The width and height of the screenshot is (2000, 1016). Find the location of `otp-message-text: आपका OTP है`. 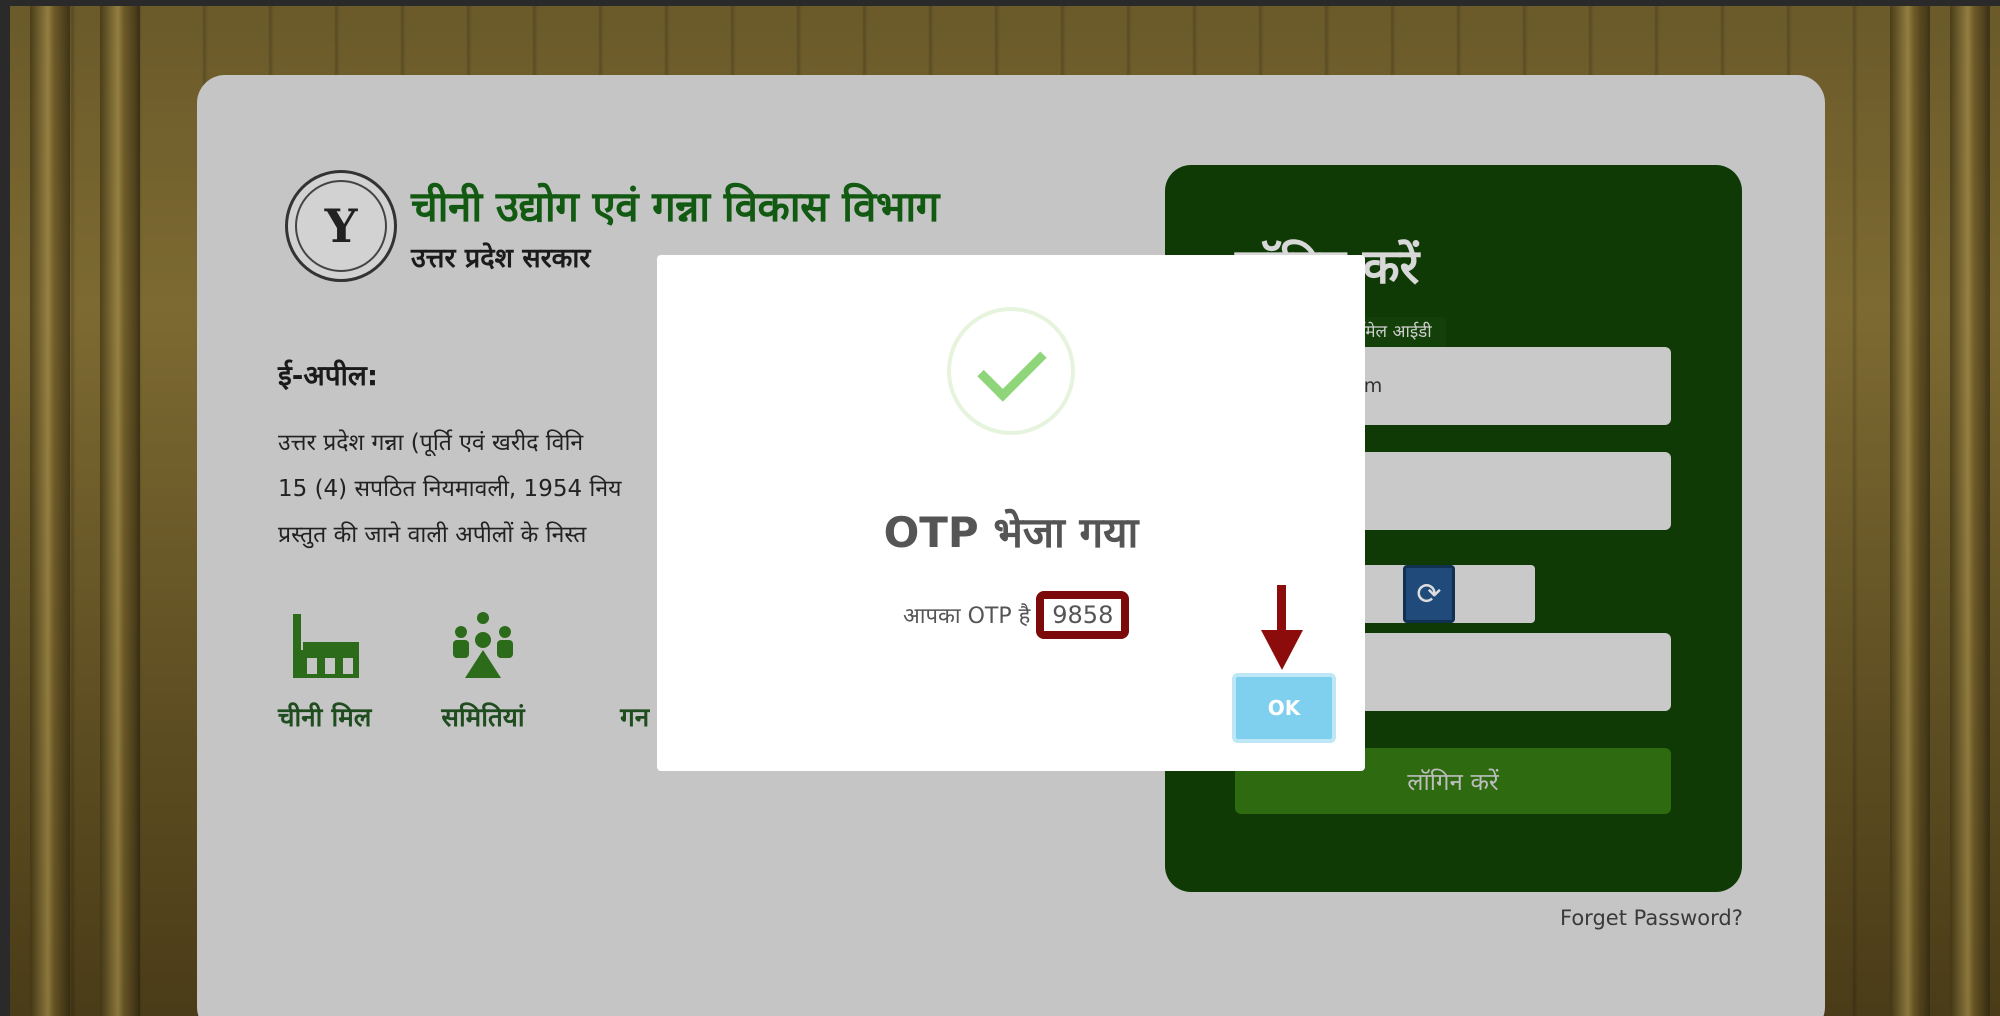

otp-message-text: आपका OTP है is located at coordinates (967, 616).